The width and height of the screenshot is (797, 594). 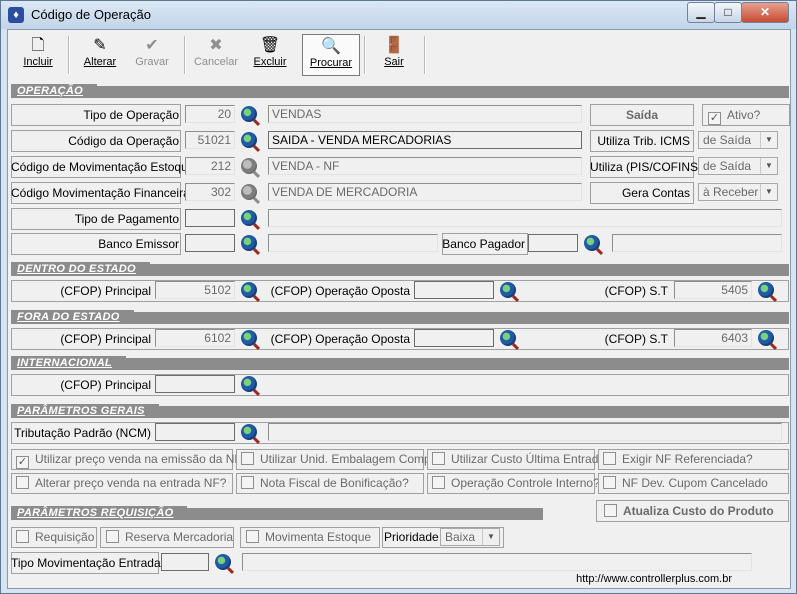 I want to click on fora-principal-input: 6102, so click(x=195, y=338).